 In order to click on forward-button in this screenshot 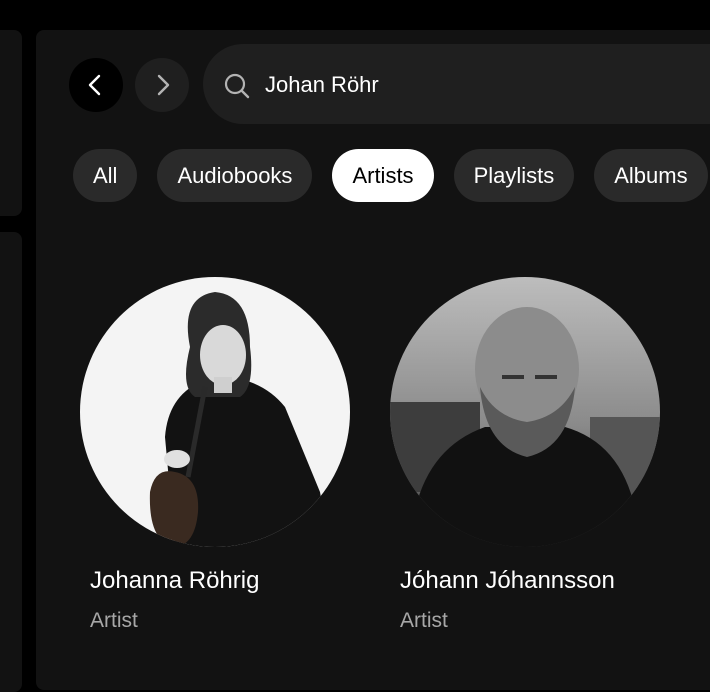, I will do `click(162, 85)`.